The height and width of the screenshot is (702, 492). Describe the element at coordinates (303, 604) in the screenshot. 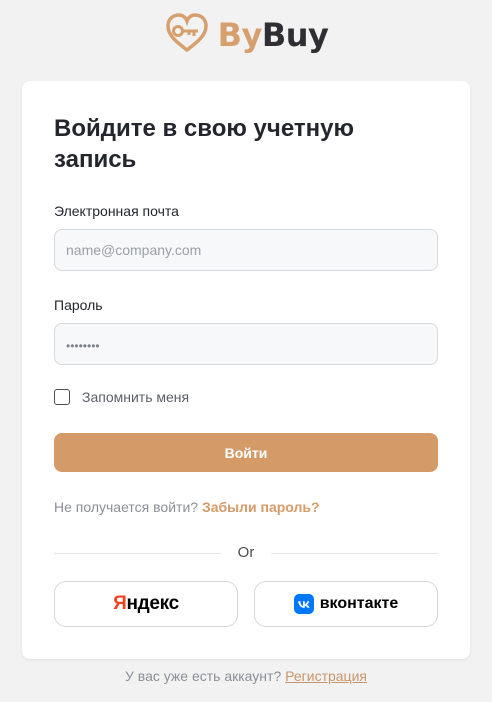

I see `vk-icon` at that location.